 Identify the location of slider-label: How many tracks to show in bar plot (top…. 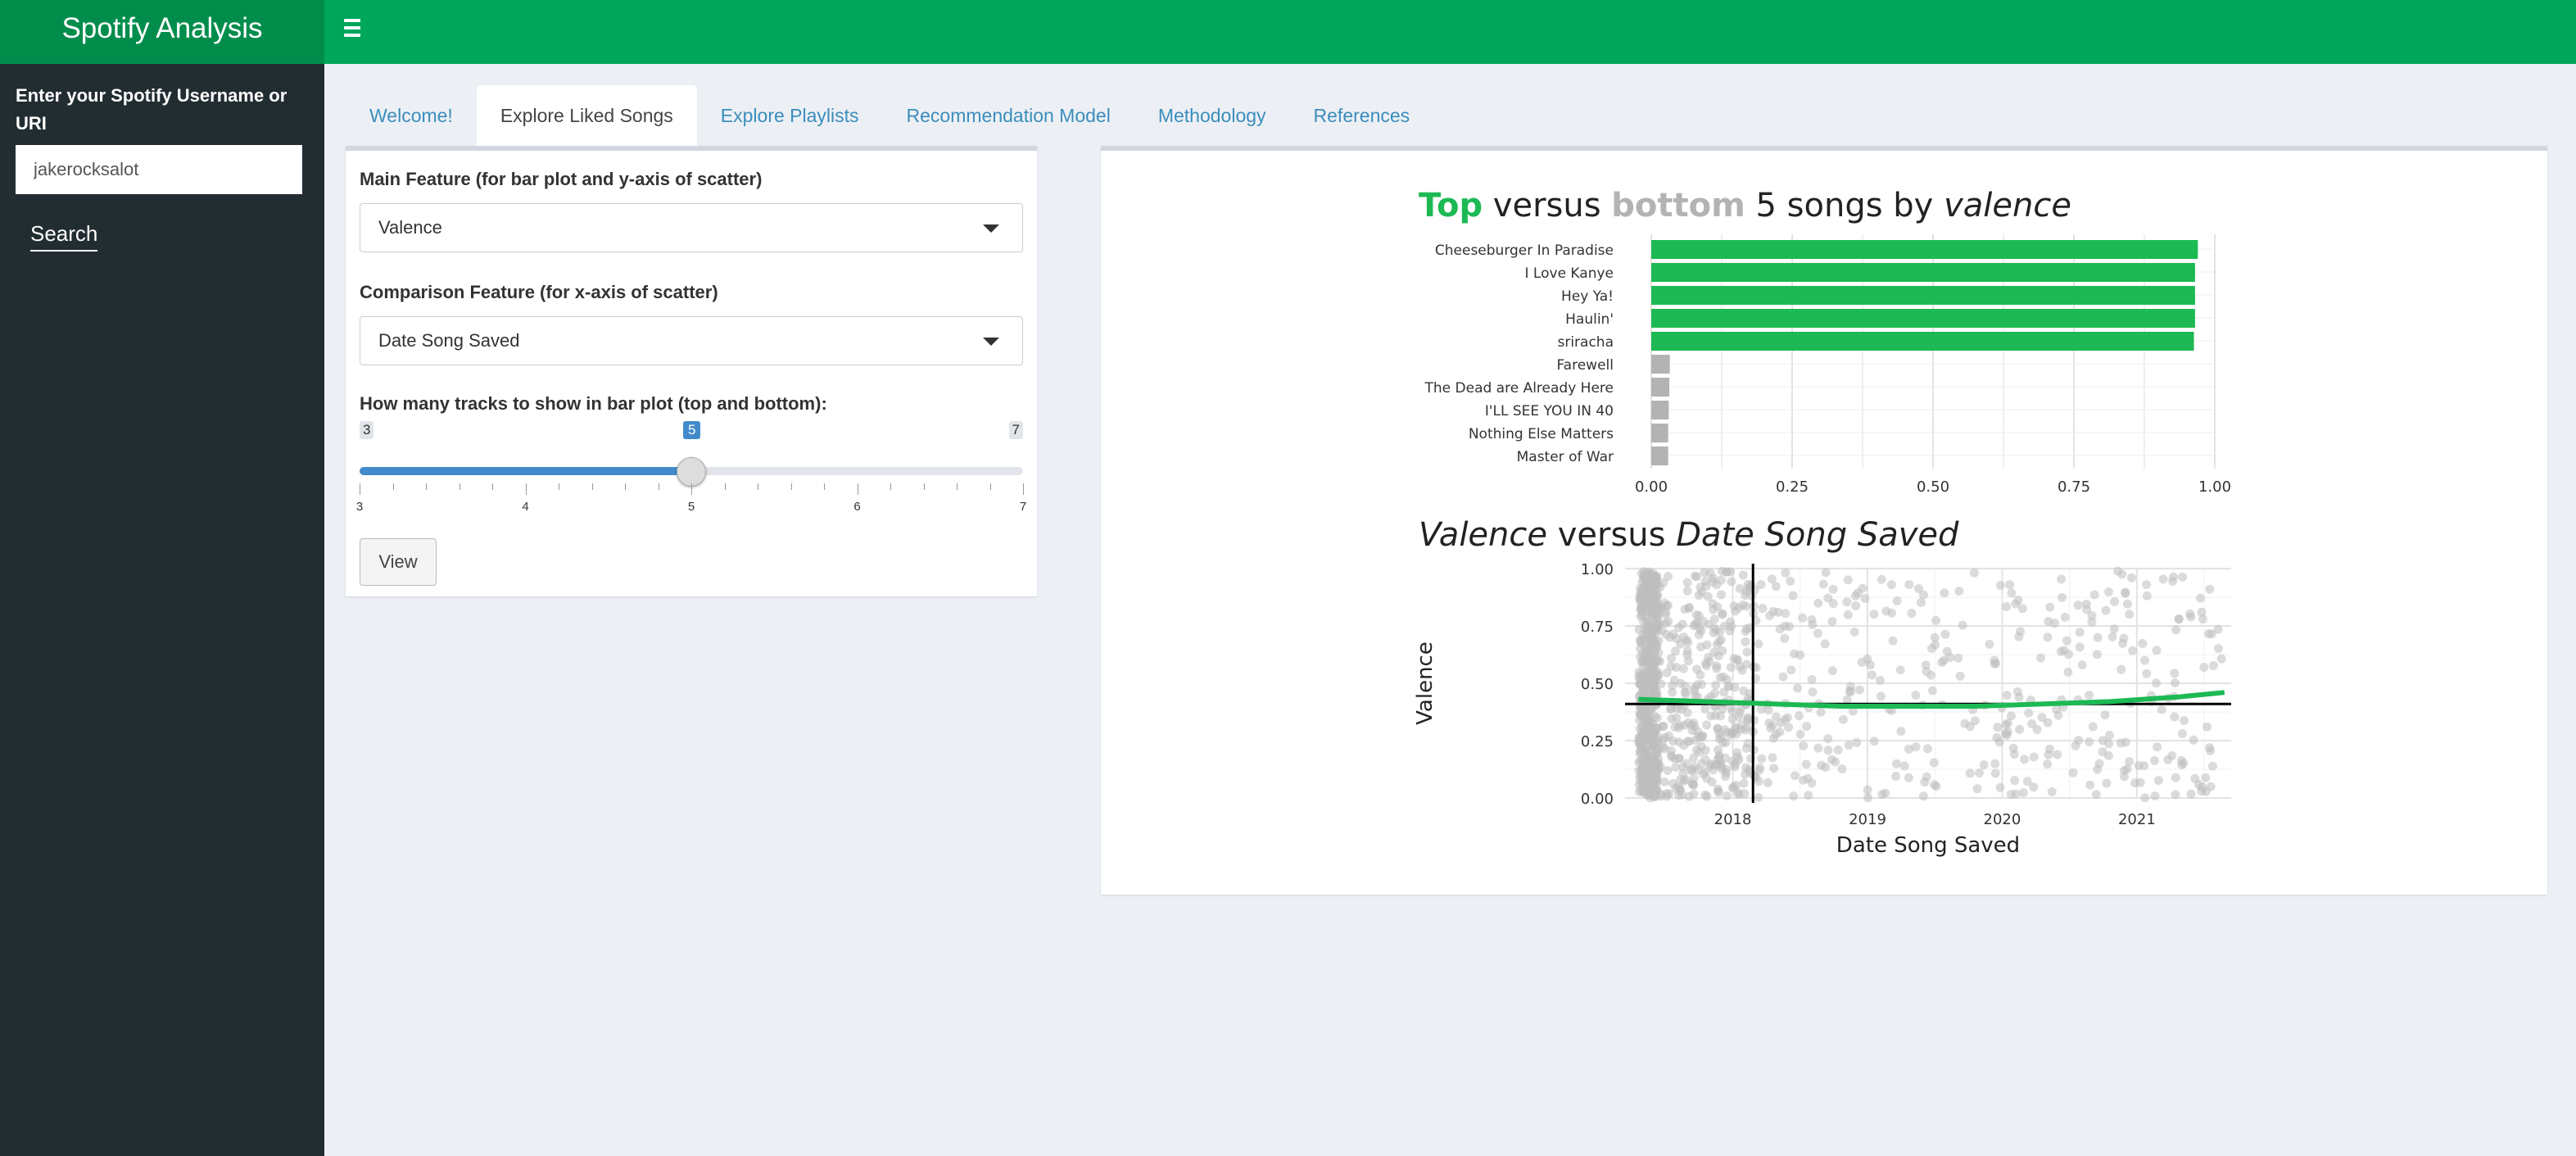
(593, 403).